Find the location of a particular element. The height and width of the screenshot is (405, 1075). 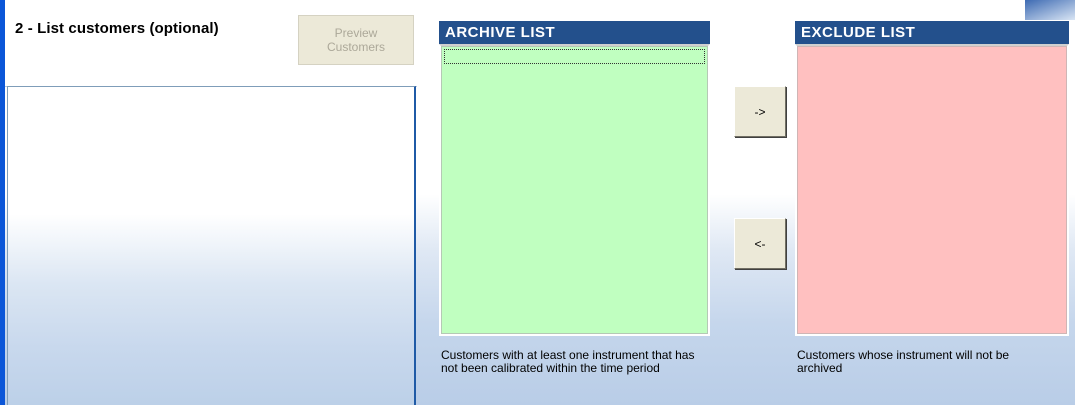

section-title: 2 - List customers (optional) is located at coordinates (117, 28).